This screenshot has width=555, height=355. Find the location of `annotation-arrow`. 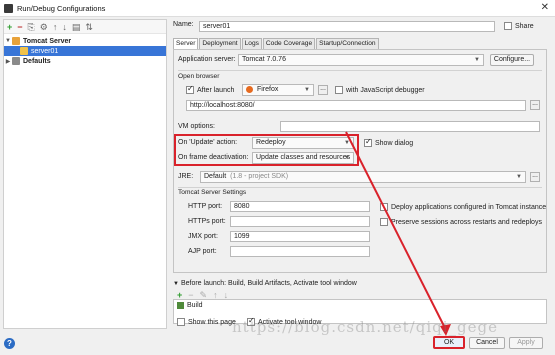

annotation-arrow is located at coordinates (398, 233).